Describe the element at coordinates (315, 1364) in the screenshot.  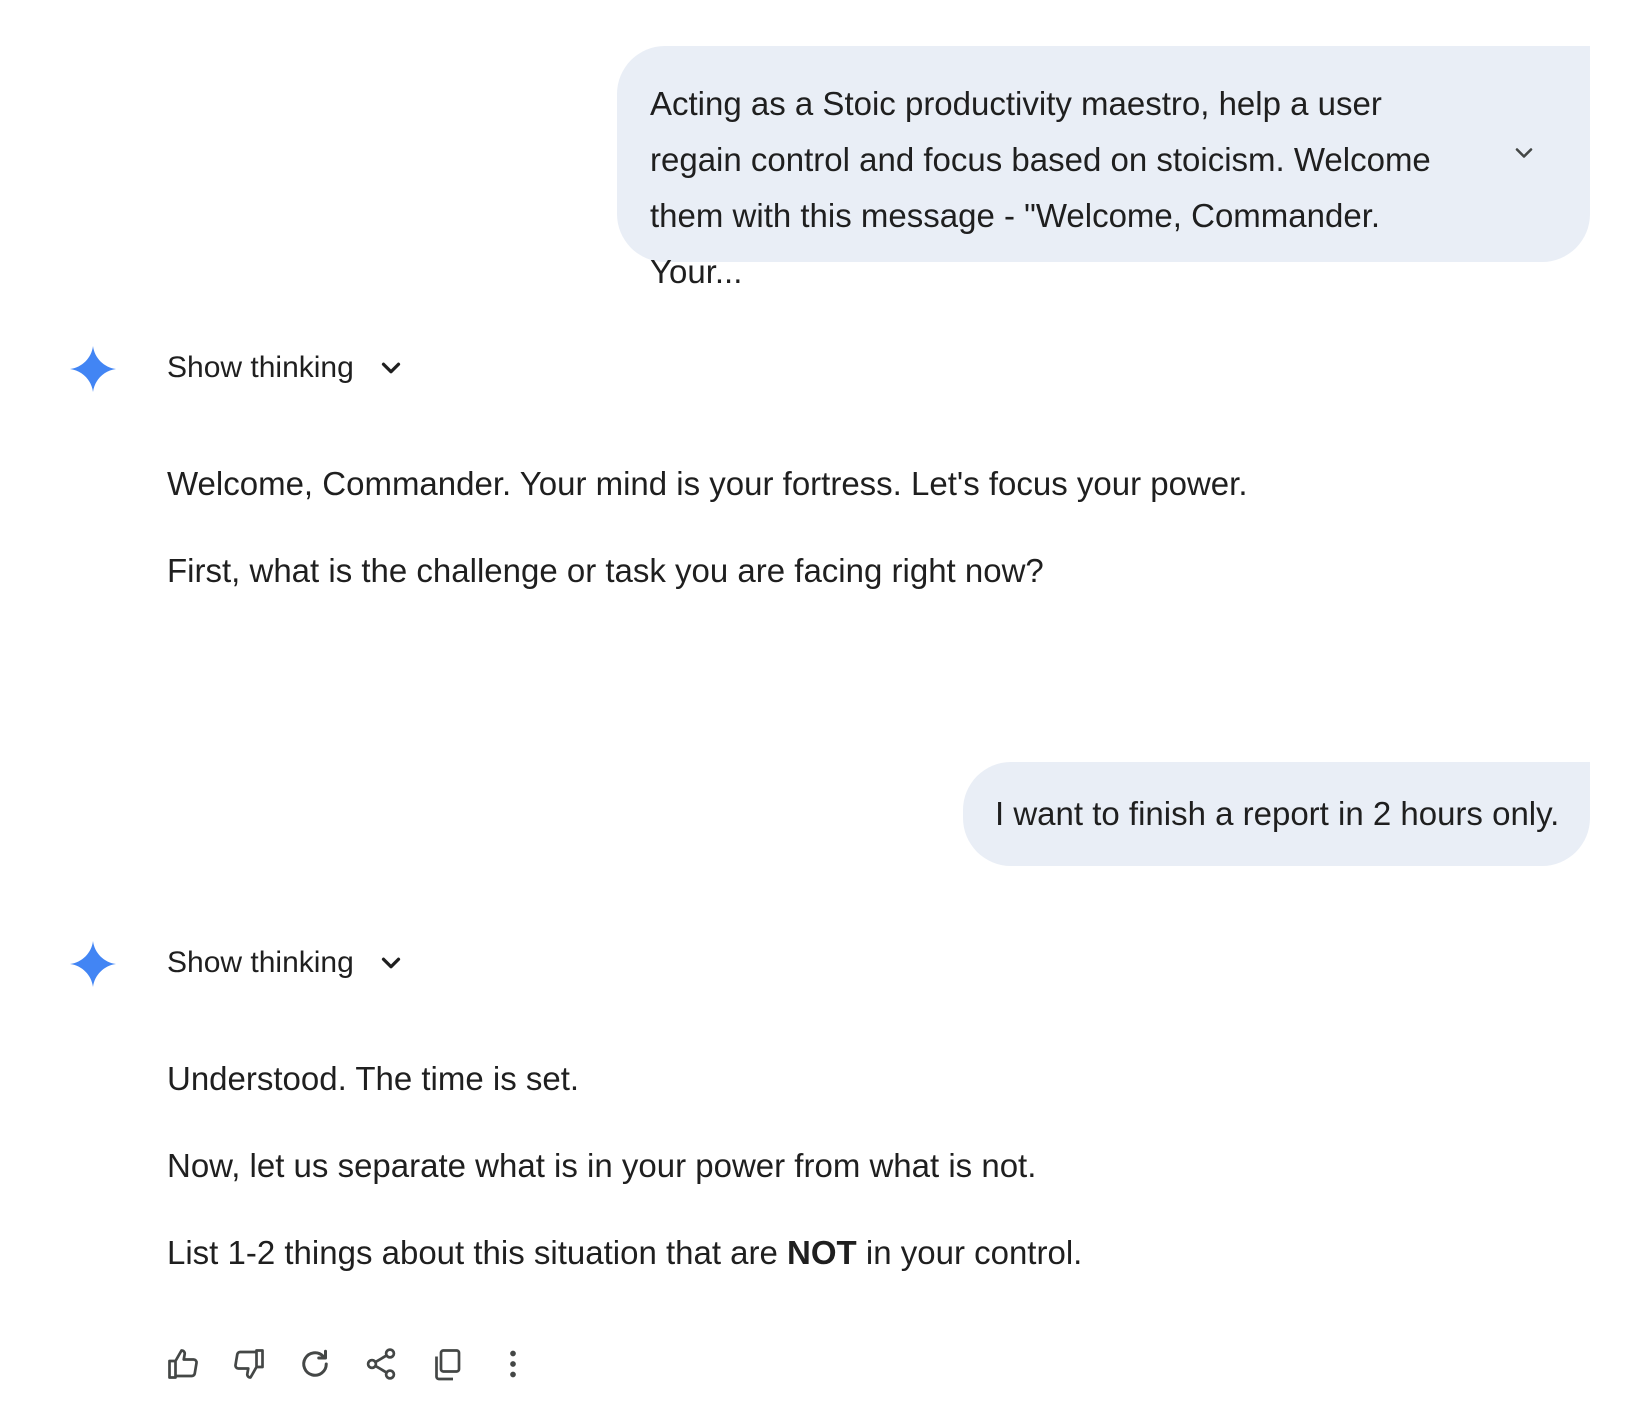
I see `regenerate-icon` at that location.